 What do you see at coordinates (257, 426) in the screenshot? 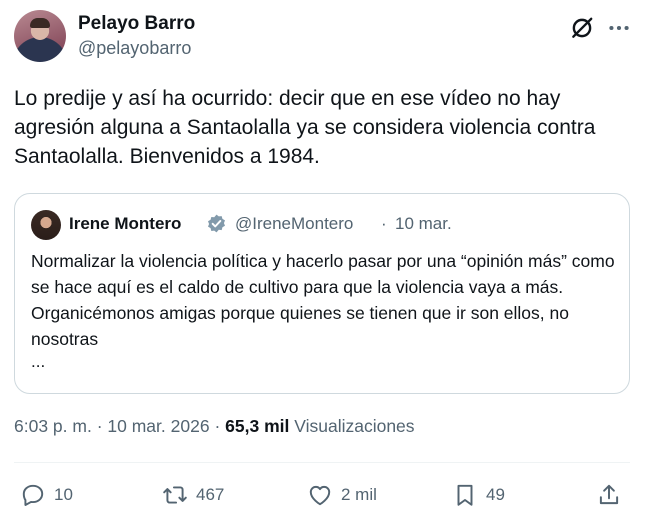
I see `views-count: 65,3 mil` at bounding box center [257, 426].